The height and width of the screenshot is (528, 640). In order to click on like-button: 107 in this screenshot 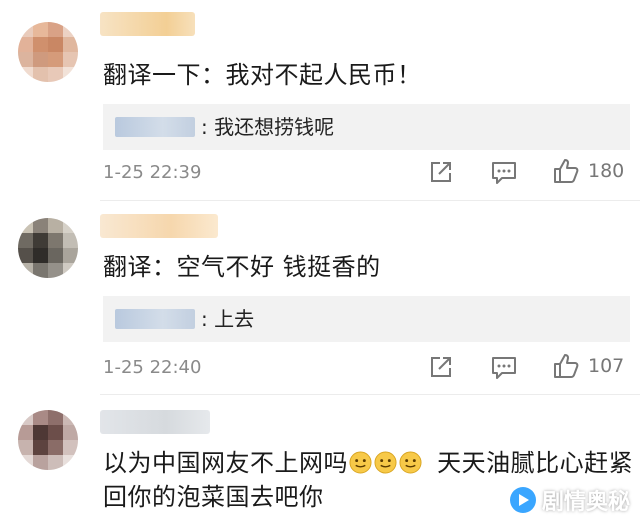, I will do `click(588, 366)`.